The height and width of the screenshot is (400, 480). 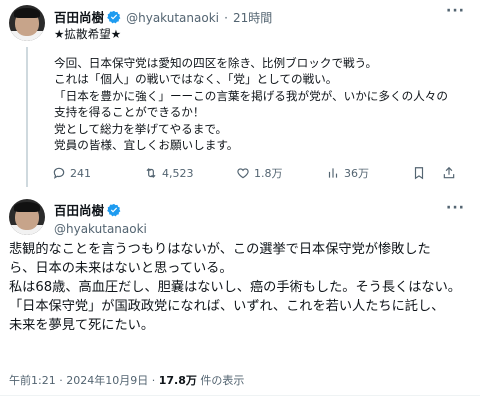 I want to click on tweet1-actions: 241 4,523 1.8万 36万, so click(x=262, y=173).